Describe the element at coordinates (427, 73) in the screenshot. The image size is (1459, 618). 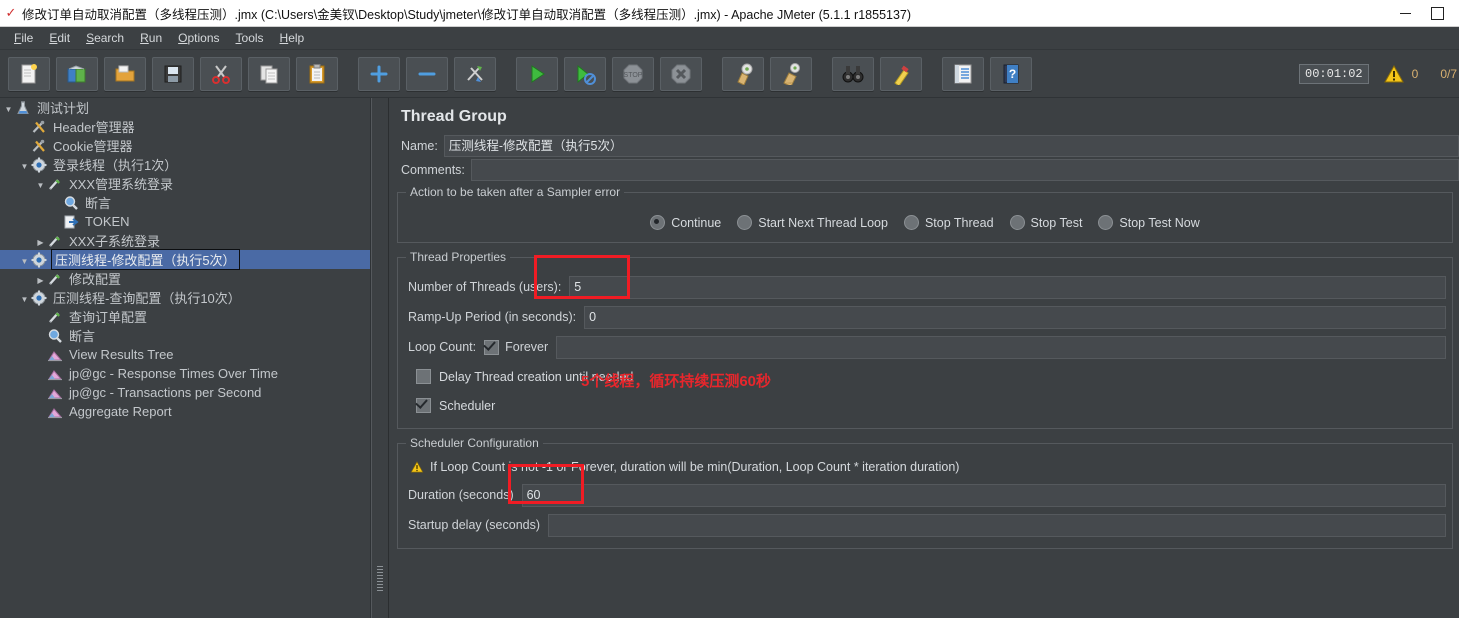
I see `collapse-all-button` at that location.